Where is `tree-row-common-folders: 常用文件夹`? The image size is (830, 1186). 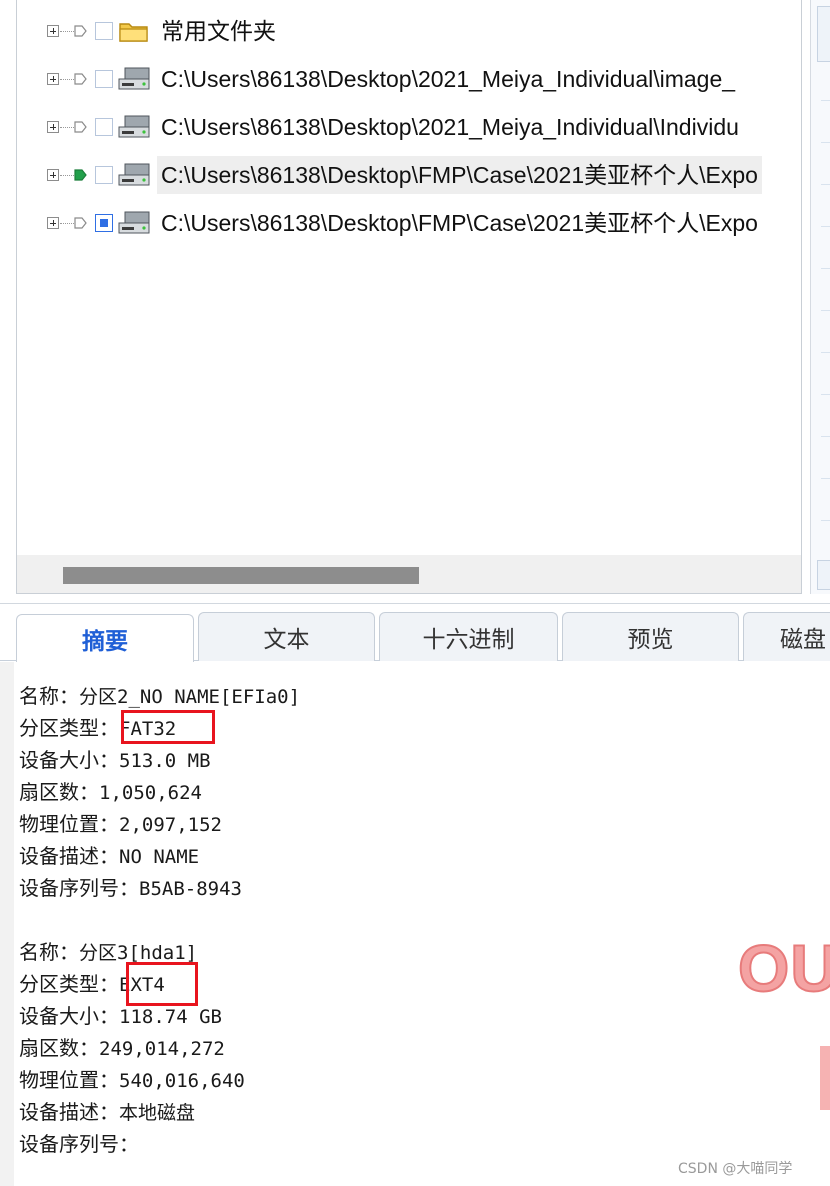 tree-row-common-folders: 常用文件夹 is located at coordinates (409, 31).